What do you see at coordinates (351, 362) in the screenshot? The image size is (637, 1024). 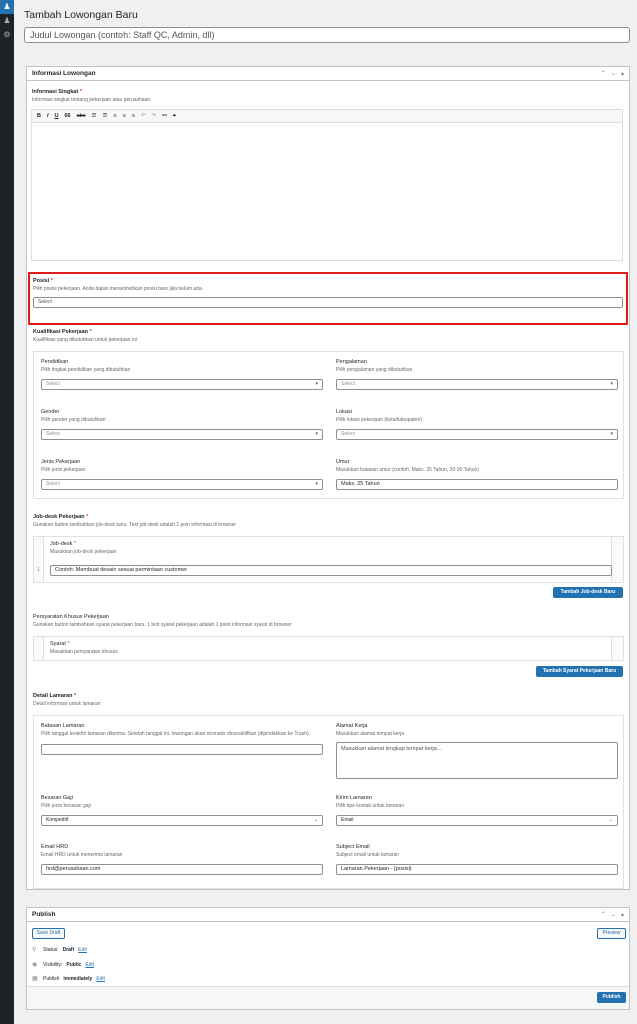 I see `pengalaman-label: Pengalaman` at bounding box center [351, 362].